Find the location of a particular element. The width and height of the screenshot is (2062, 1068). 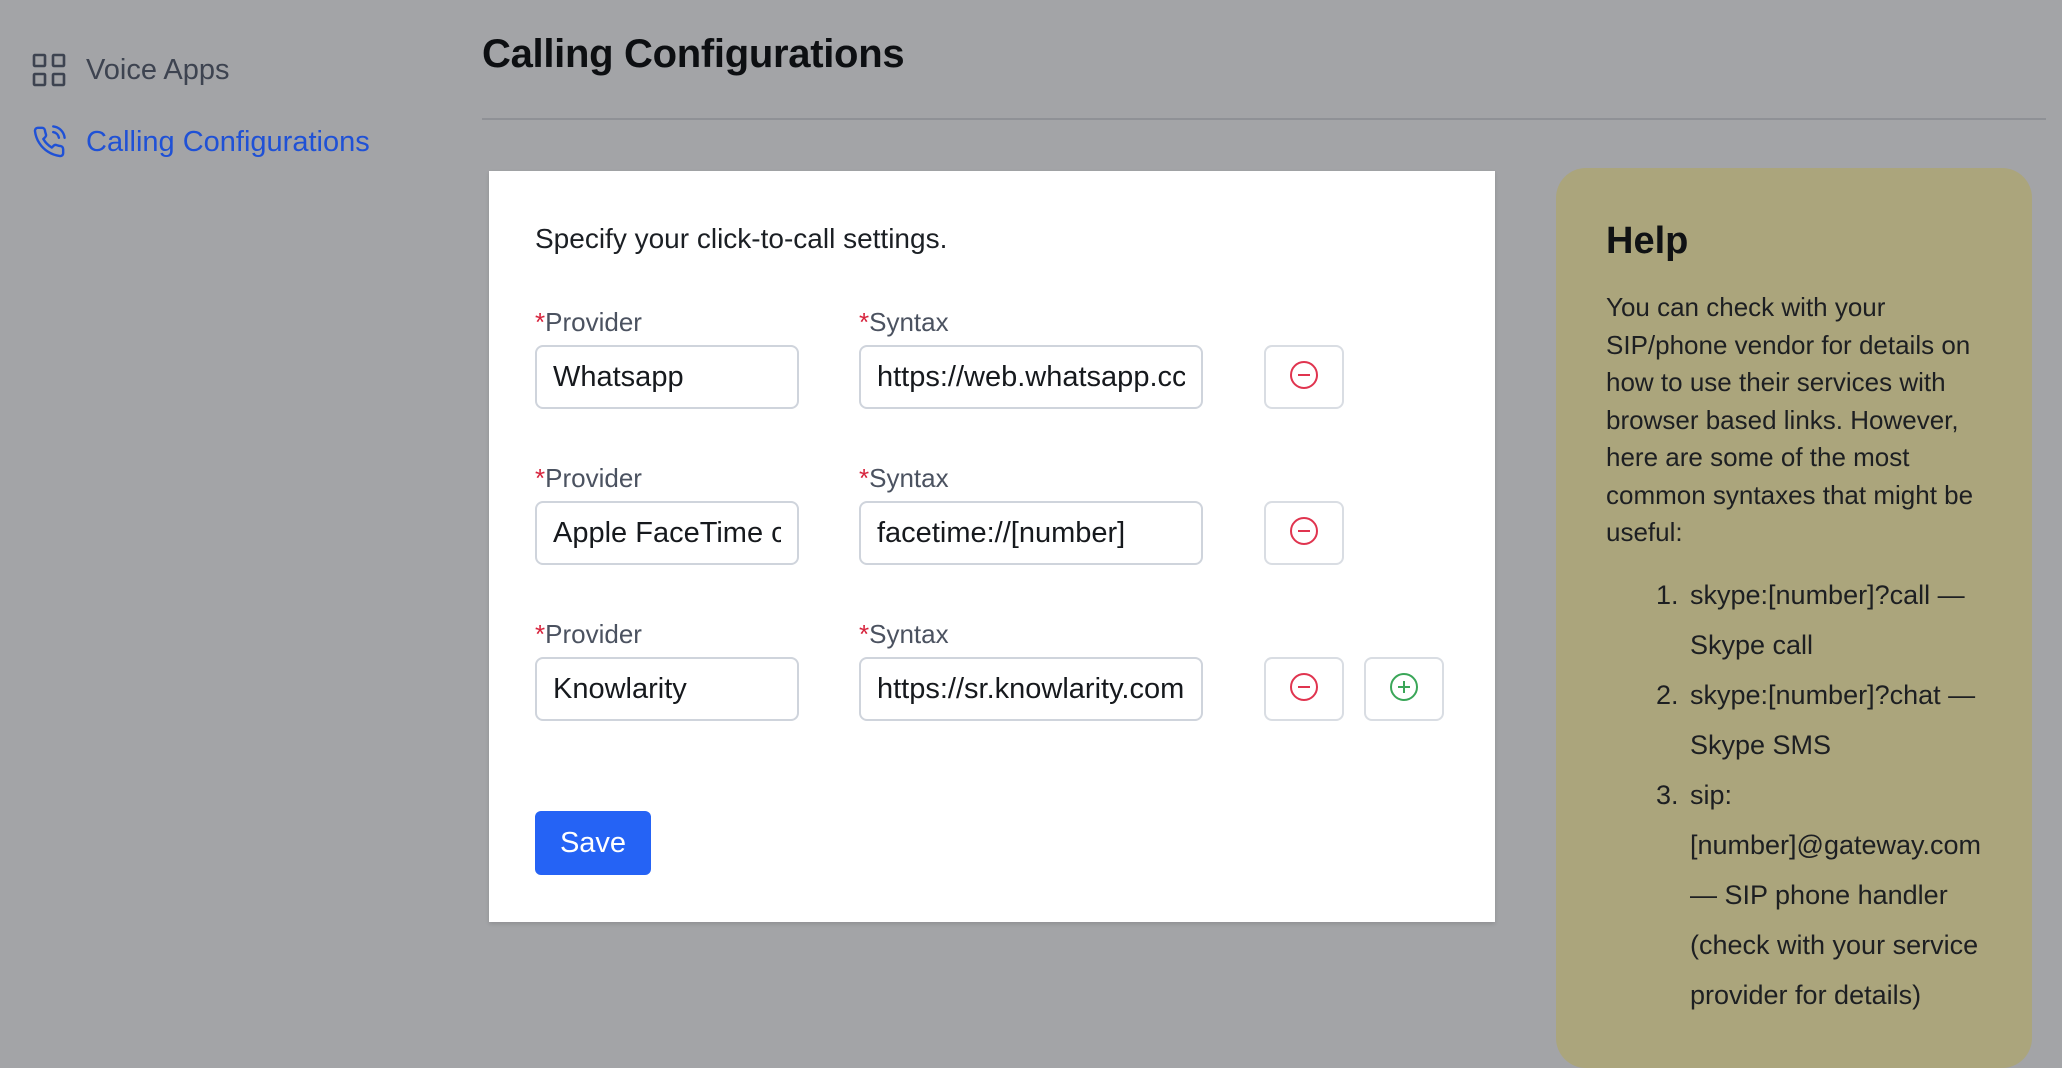

help-title: Help is located at coordinates (1647, 241).